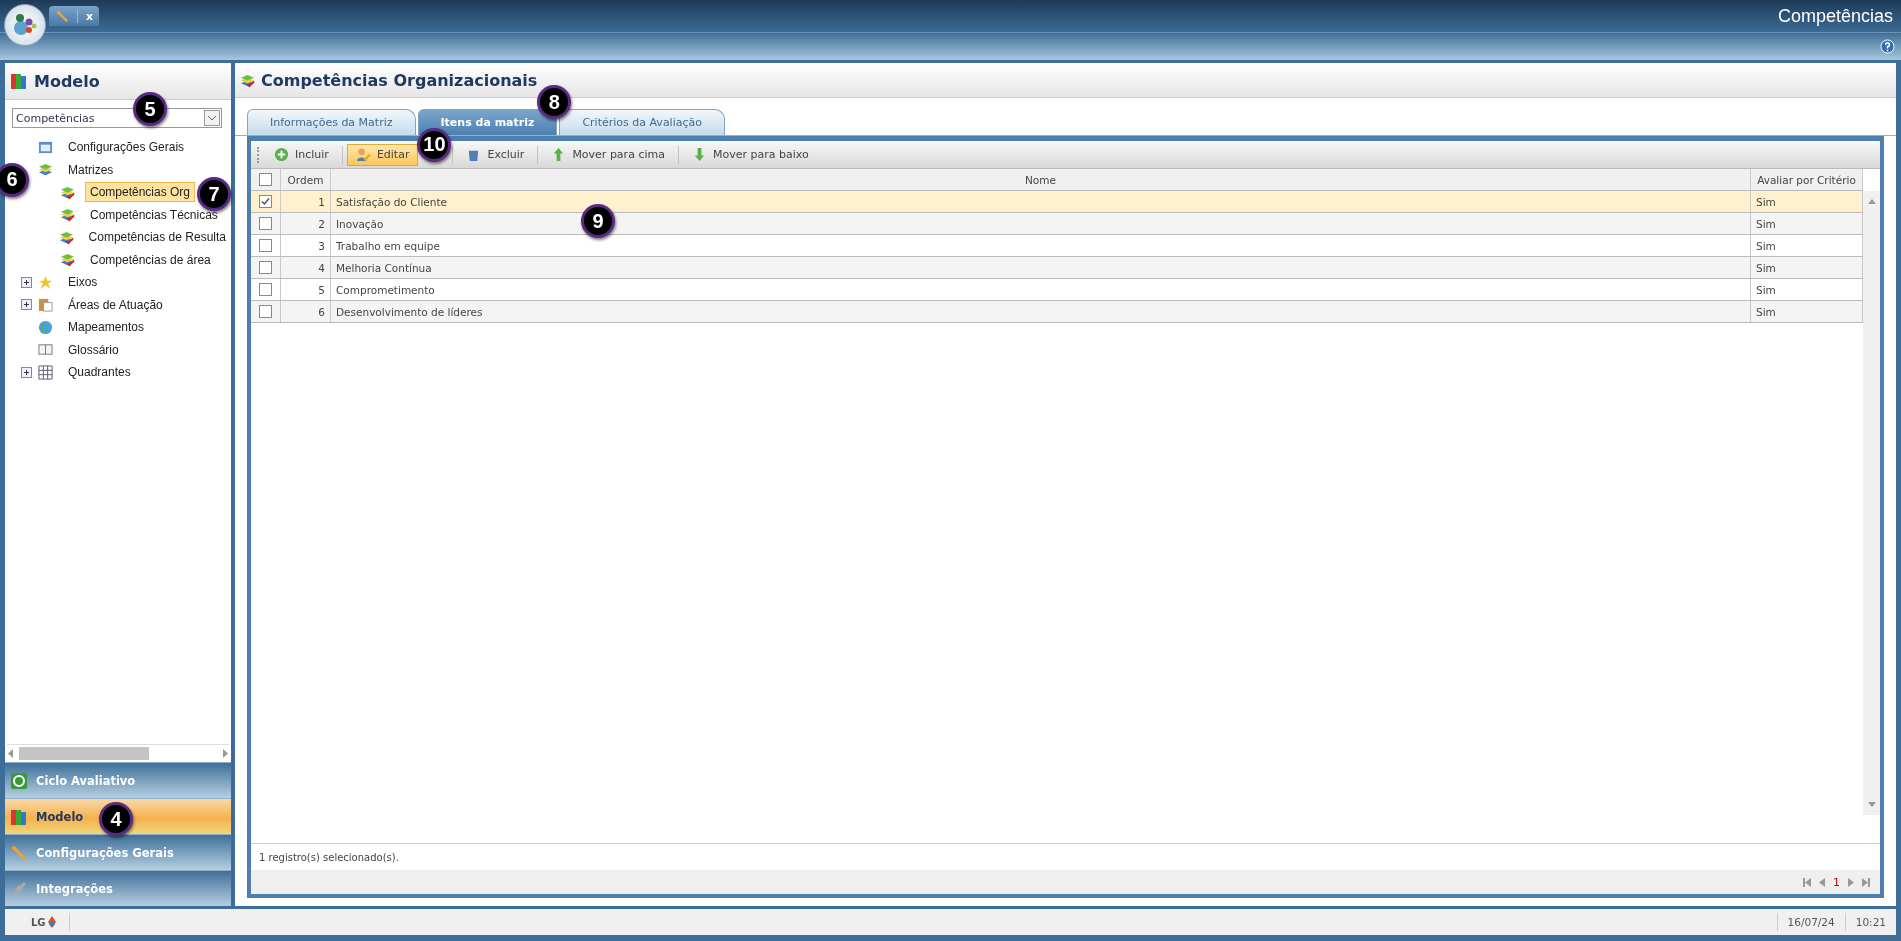  Describe the element at coordinates (67, 81) in the screenshot. I see `panel-title: Modelo` at that location.